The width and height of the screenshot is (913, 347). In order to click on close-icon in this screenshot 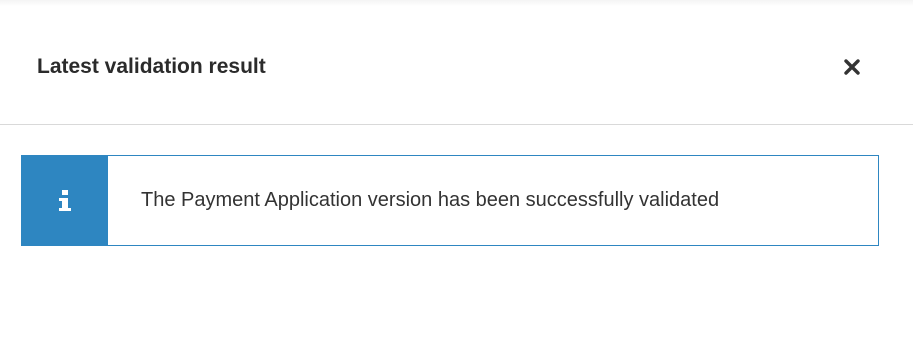, I will do `click(852, 67)`.